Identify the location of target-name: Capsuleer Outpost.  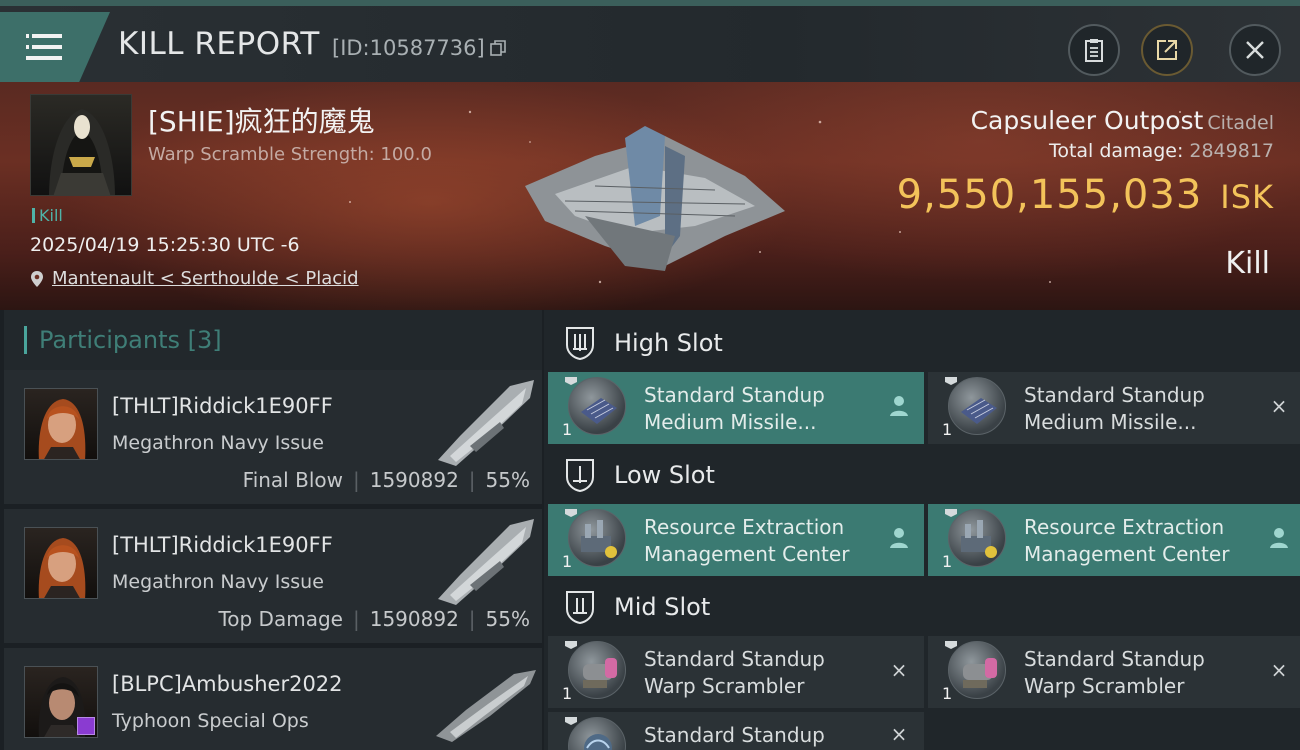
(1087, 120).